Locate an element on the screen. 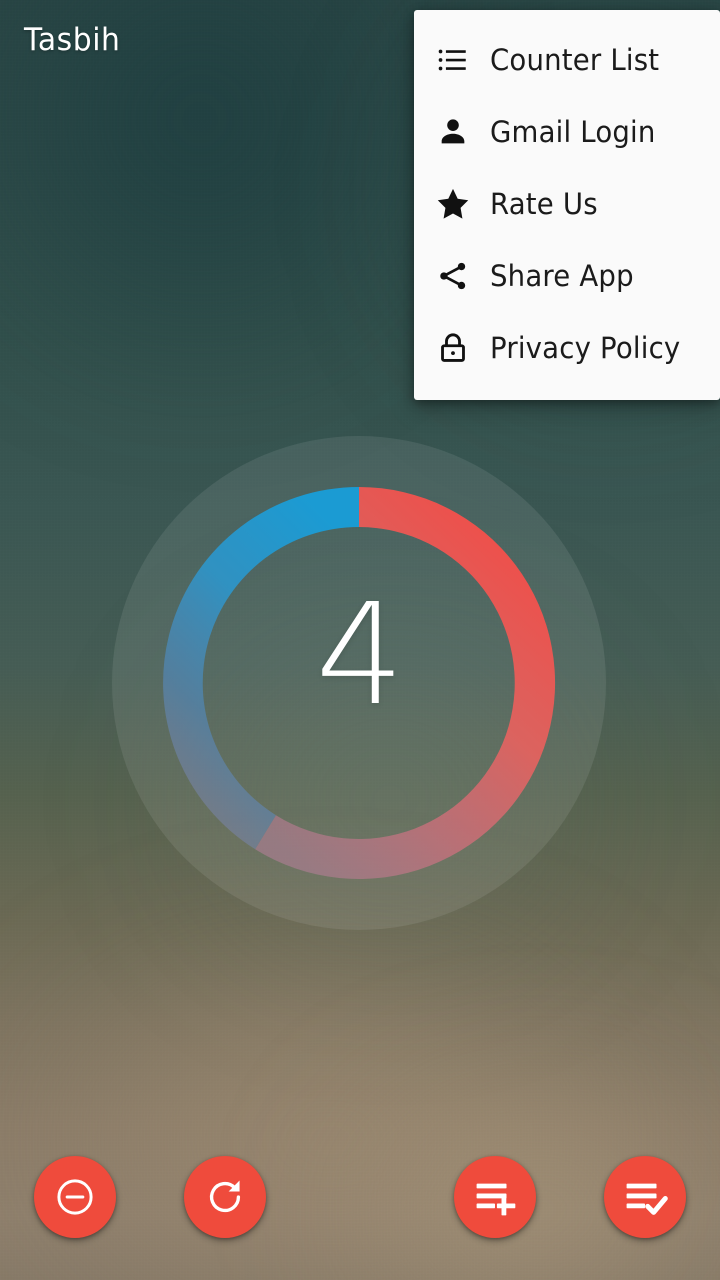 Image resolution: width=720 pixels, height=1280 pixels. playlist-check-icon is located at coordinates (645, 1197).